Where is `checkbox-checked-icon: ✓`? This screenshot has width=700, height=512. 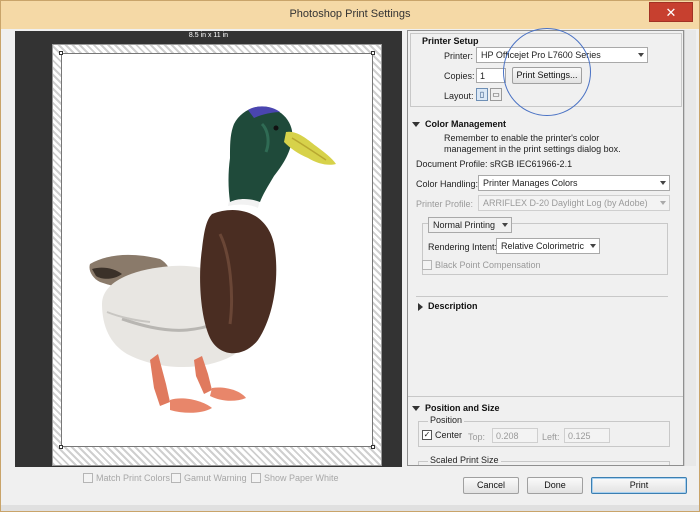
checkbox-checked-icon: ✓ is located at coordinates (427, 435).